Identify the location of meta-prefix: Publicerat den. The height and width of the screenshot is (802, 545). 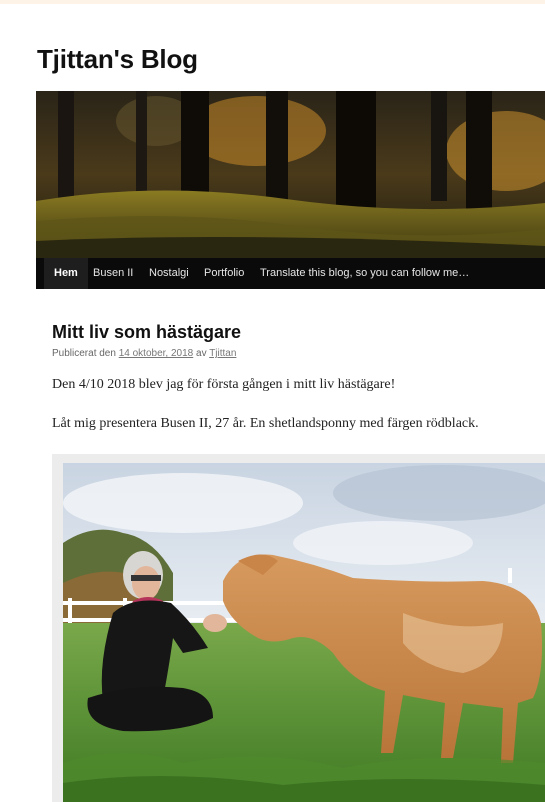
(84, 353).